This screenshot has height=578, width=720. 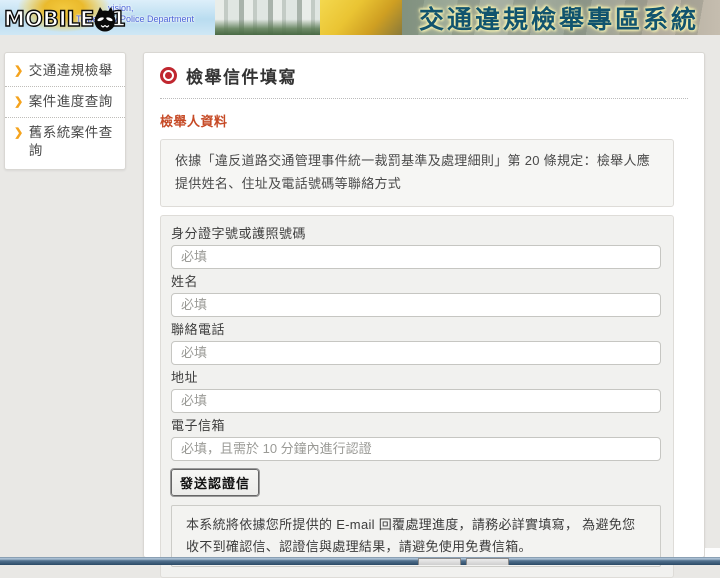 What do you see at coordinates (360, 561) in the screenshot?
I see `bottom-scrollbar` at bounding box center [360, 561].